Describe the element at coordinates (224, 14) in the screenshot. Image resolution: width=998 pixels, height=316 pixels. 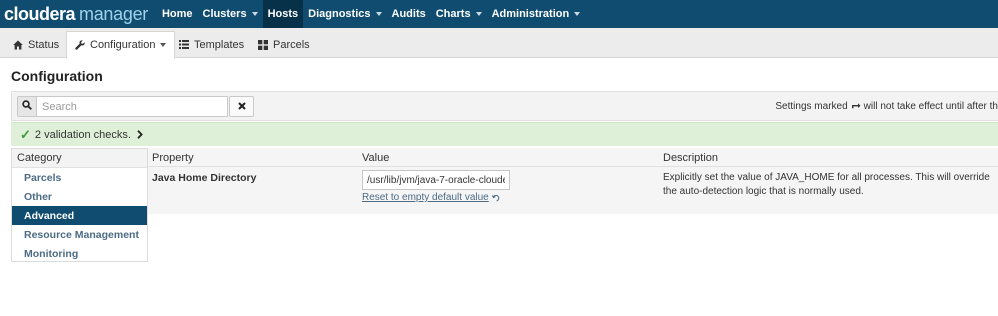
I see `nav-clusters-label: Clusters` at that location.